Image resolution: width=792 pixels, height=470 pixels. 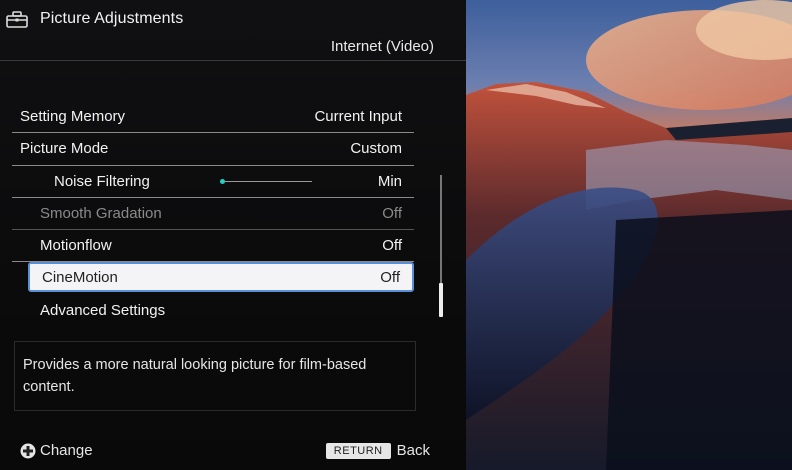 What do you see at coordinates (213, 310) in the screenshot?
I see `menu-item-advanced-settings: Advanced Settings` at bounding box center [213, 310].